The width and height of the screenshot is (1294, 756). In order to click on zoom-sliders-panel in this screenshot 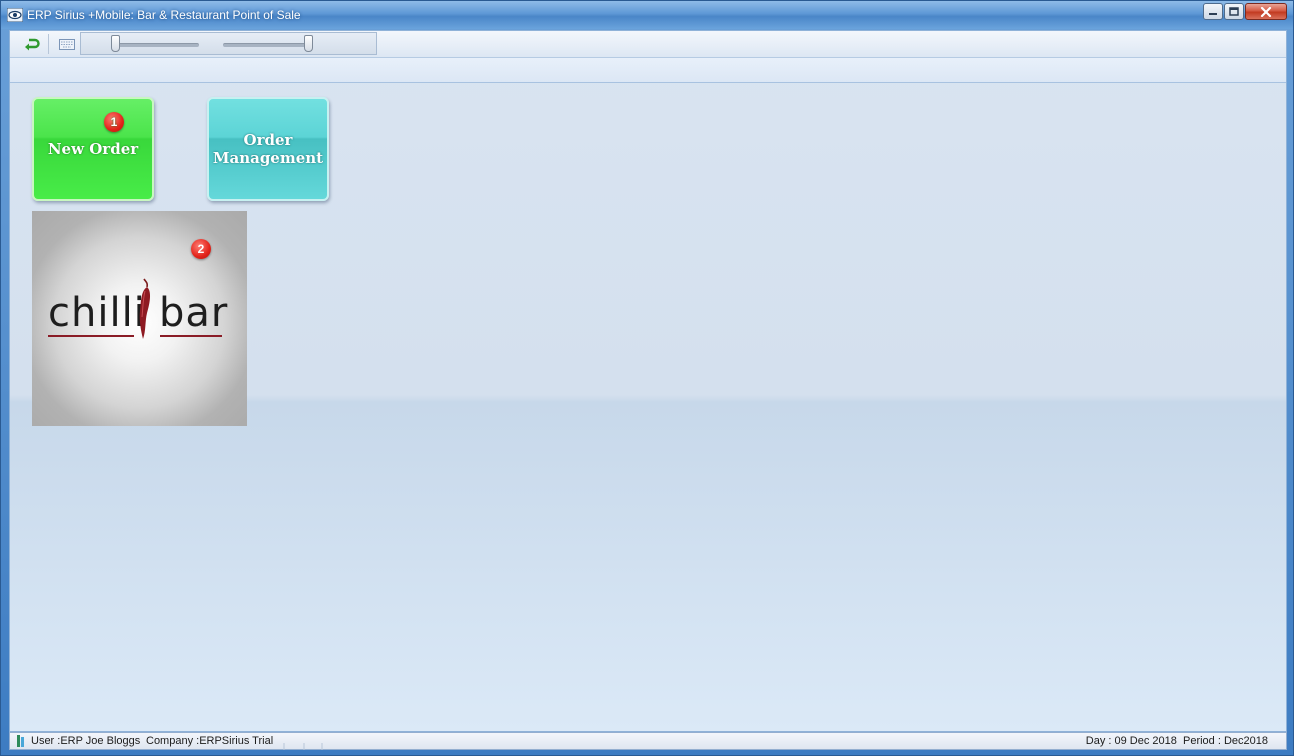, I will do `click(228, 43)`.